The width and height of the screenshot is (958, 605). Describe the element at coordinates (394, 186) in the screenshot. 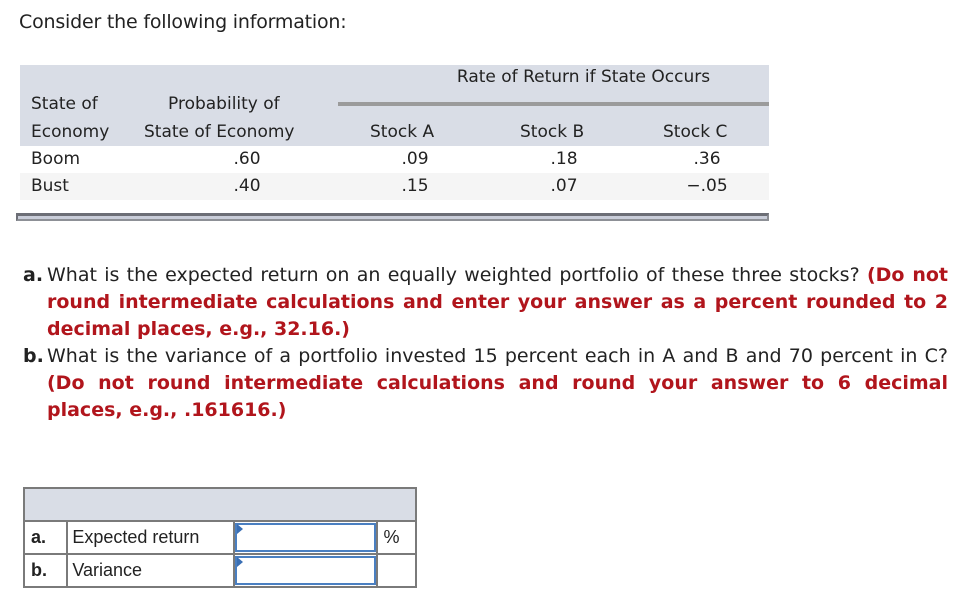

I see `table-row: Bust .40 .15 .07 −.05` at that location.